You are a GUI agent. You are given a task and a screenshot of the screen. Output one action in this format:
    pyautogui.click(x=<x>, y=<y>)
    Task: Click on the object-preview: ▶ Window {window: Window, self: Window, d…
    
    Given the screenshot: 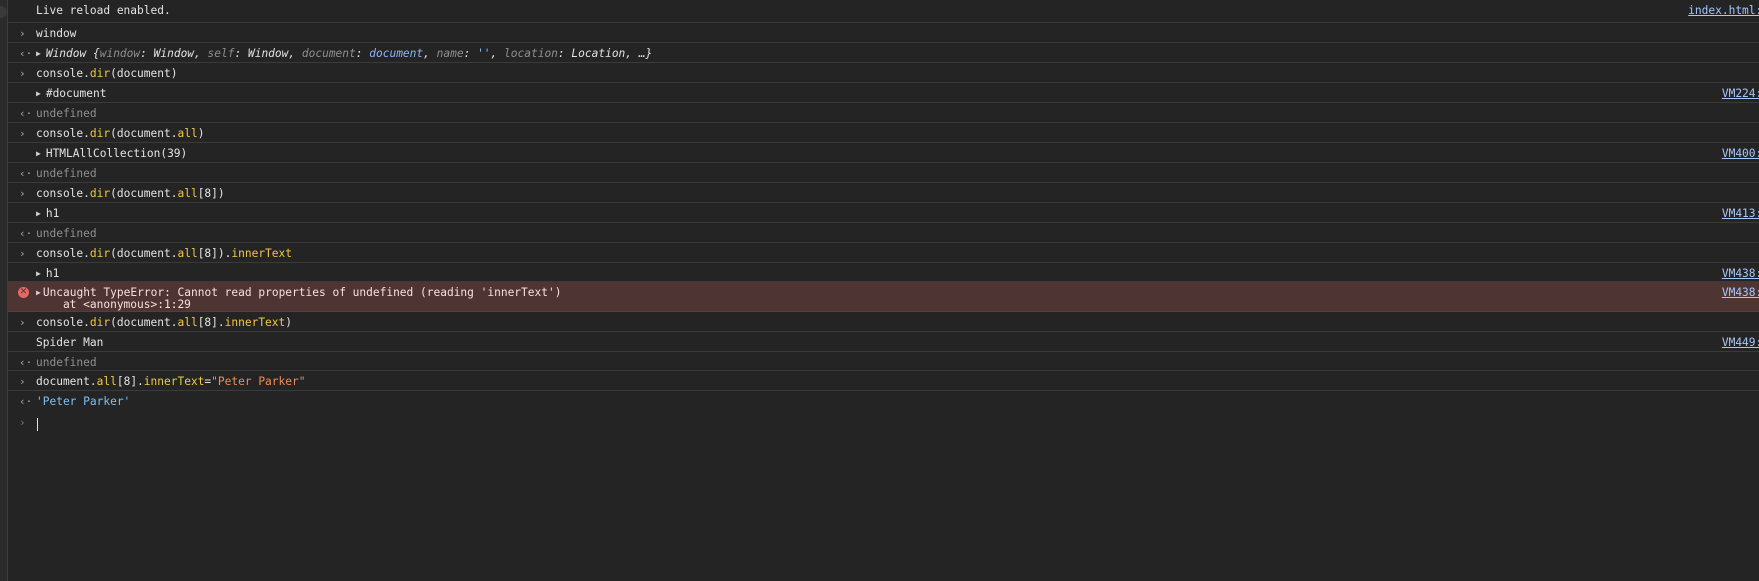 What is the action you would take?
    pyautogui.click(x=344, y=53)
    